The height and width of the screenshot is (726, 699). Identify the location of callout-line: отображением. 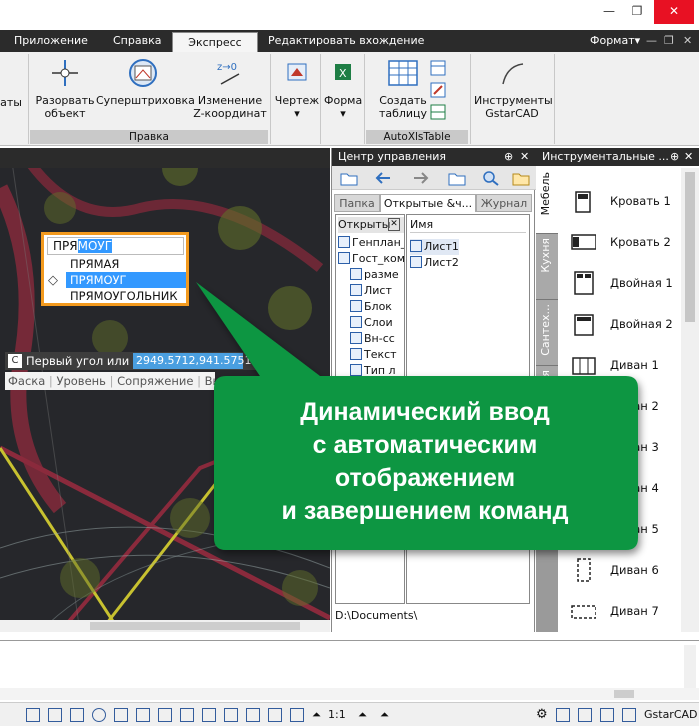
(425, 478).